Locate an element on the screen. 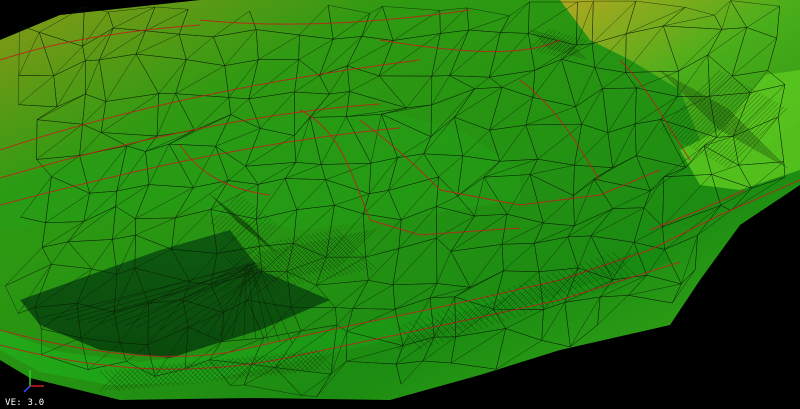 This screenshot has height=409, width=800. vertical-exaggeration-label: VE: 3.0 is located at coordinates (25, 403).